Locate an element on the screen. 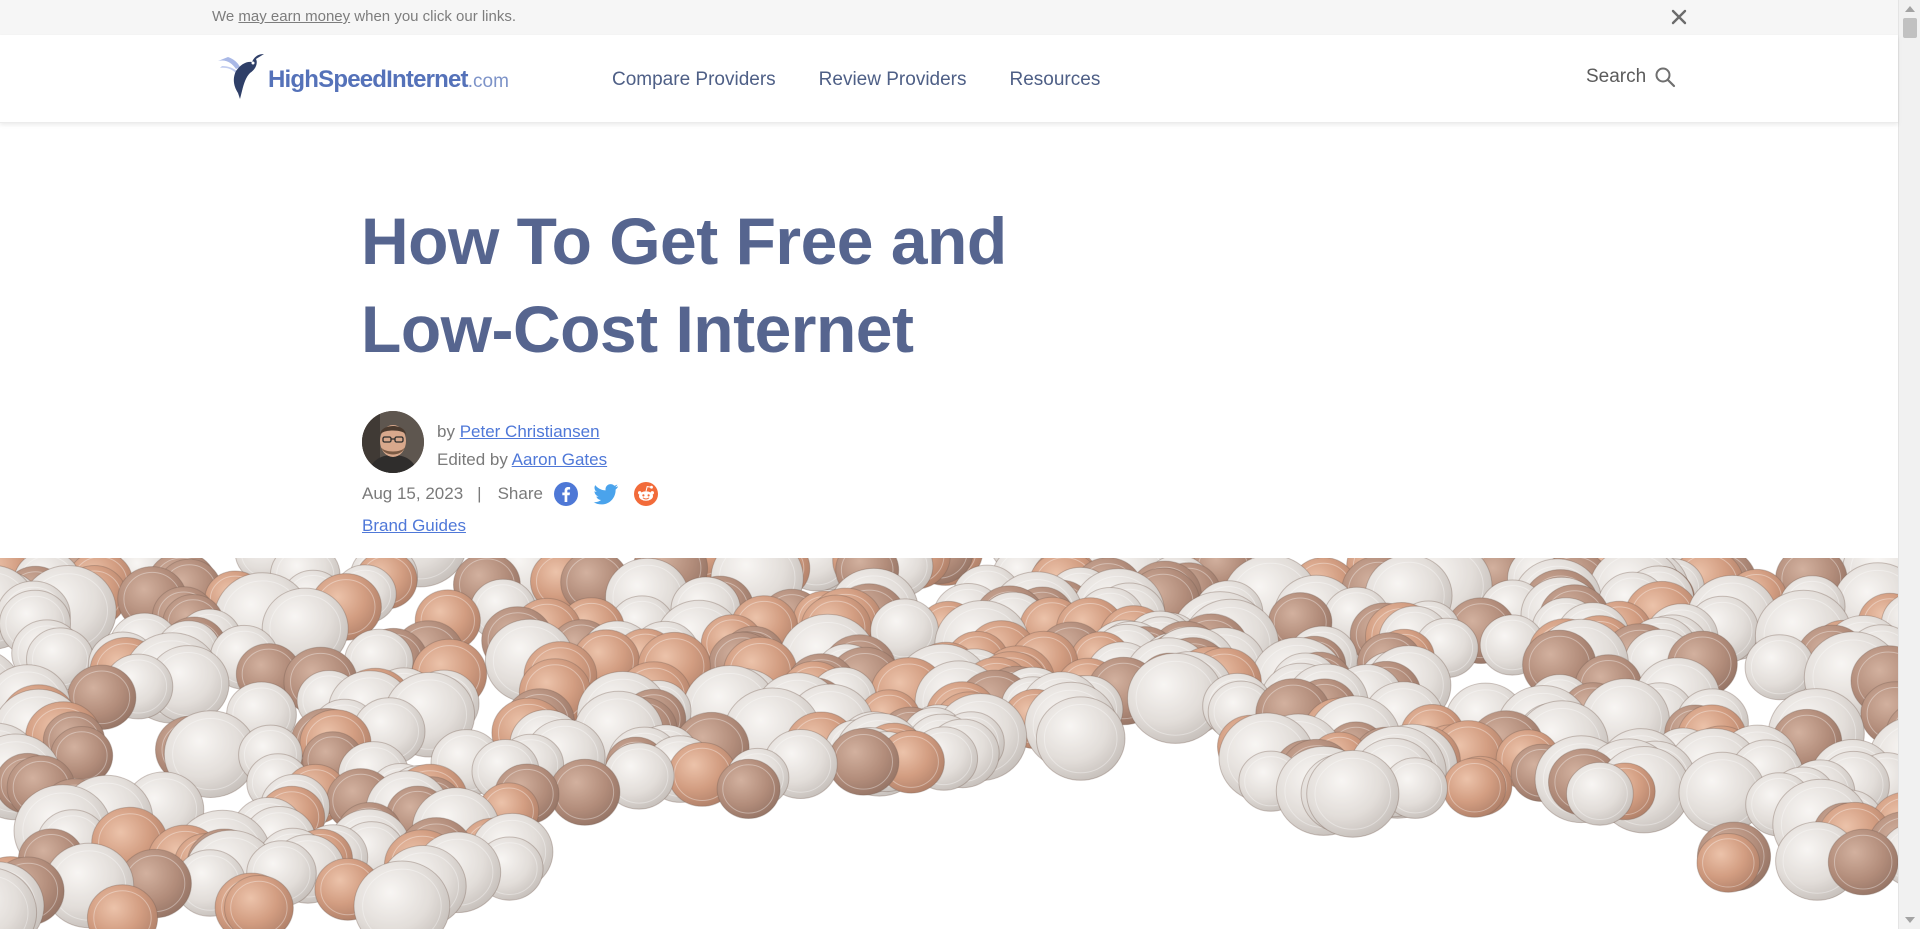 The height and width of the screenshot is (929, 1920). vertical-scrollbar is located at coordinates (1909, 464).